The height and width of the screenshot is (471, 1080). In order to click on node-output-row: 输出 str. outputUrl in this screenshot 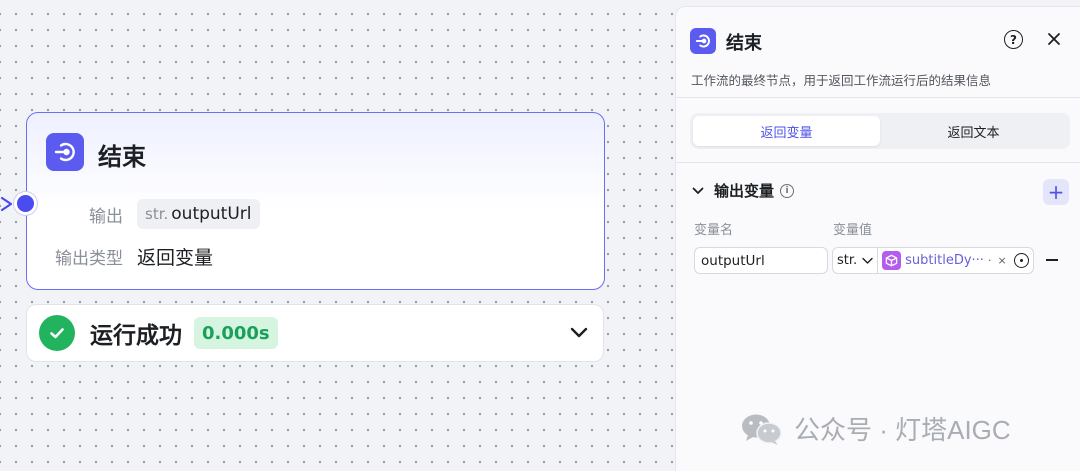, I will do `click(143, 214)`.